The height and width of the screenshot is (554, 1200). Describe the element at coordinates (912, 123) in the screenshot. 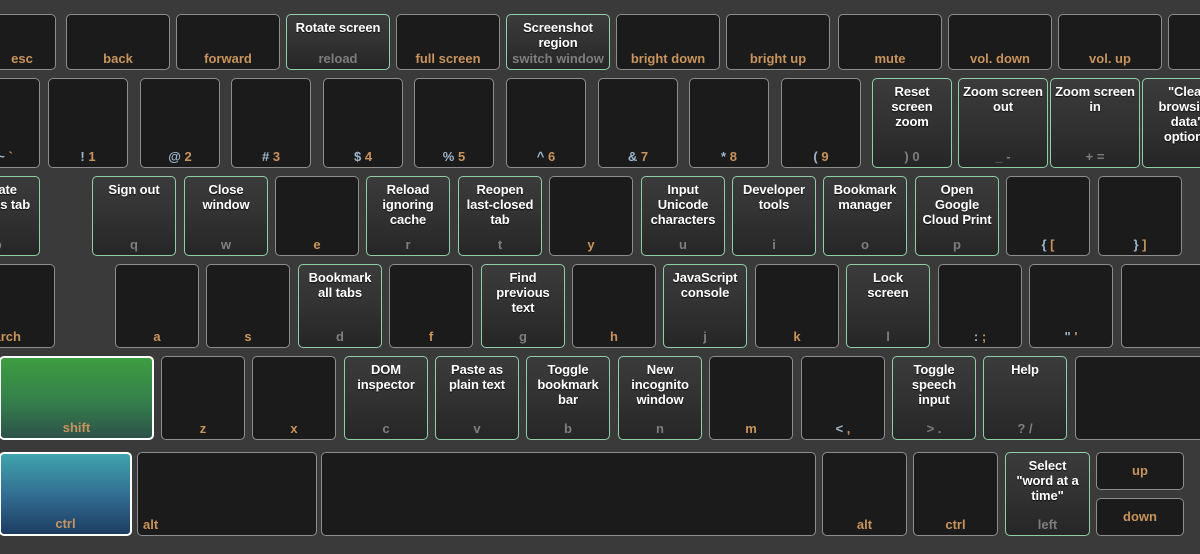

I see `key-0: Reset screen zoom) 0` at that location.